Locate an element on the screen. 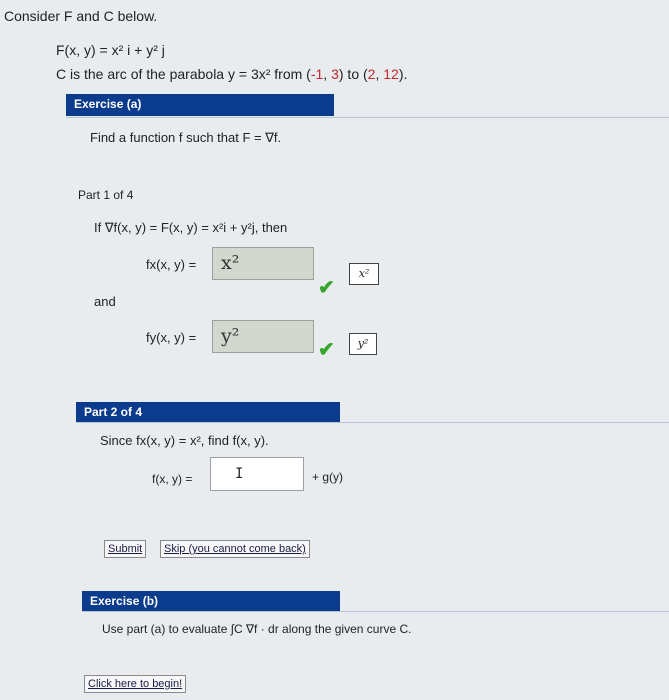  and-label: and is located at coordinates (105, 301).